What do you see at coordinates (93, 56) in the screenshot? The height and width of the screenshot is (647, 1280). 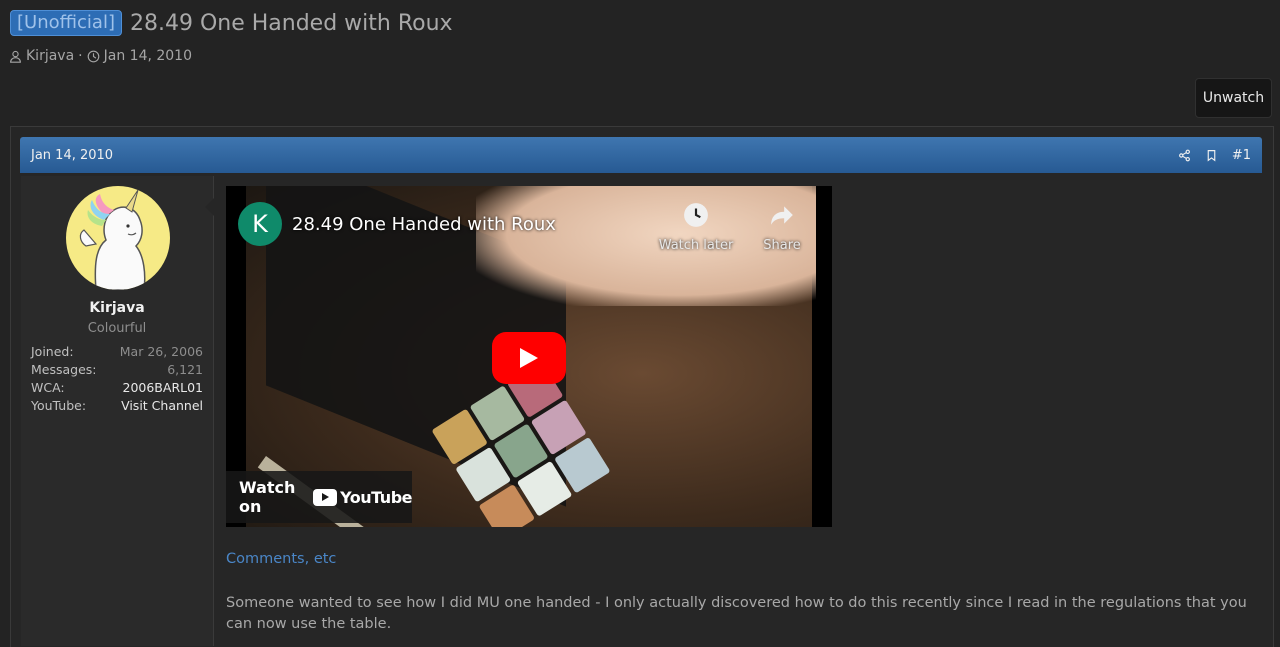 I see `clock-icon` at bounding box center [93, 56].